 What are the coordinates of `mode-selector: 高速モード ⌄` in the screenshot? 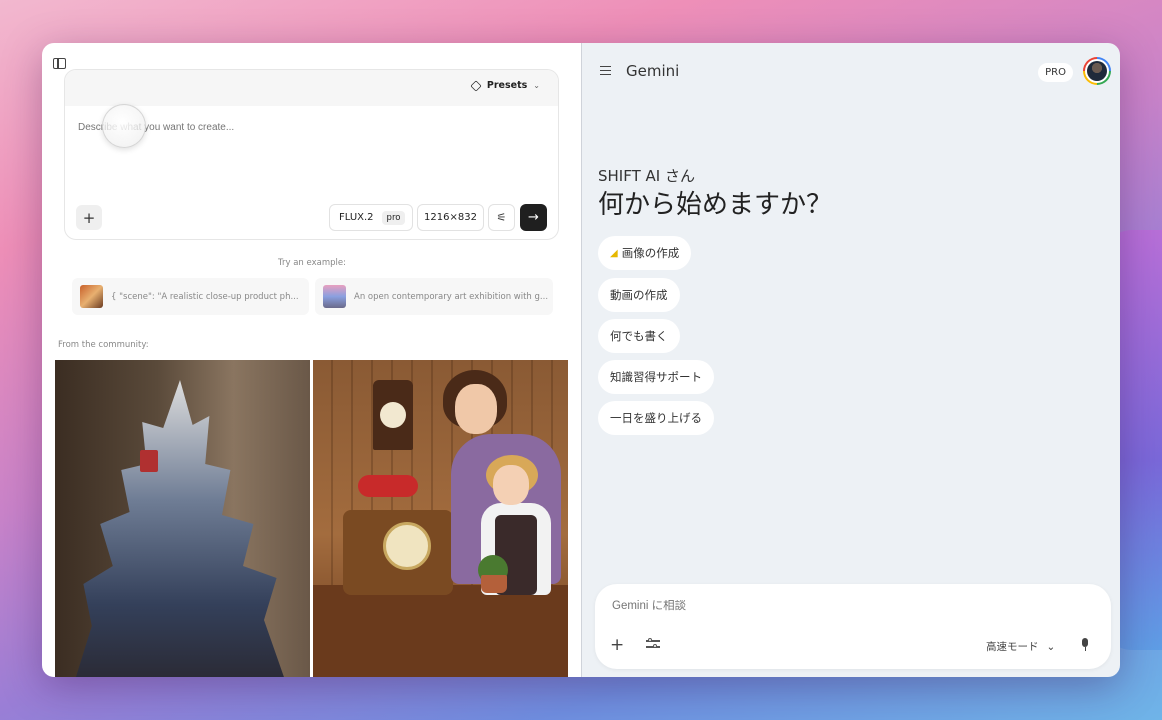 It's located at (1020, 646).